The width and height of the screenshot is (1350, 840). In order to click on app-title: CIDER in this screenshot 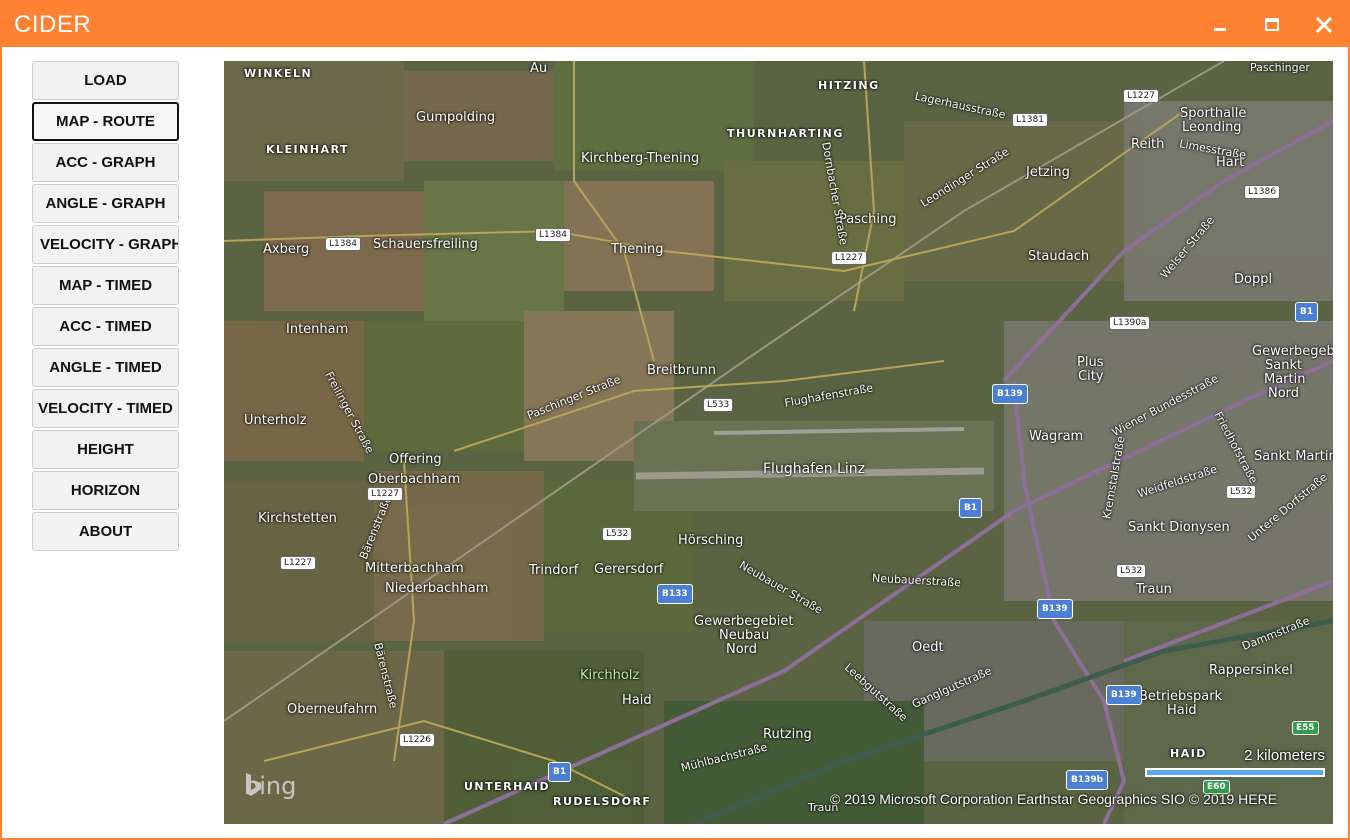, I will do `click(53, 24)`.